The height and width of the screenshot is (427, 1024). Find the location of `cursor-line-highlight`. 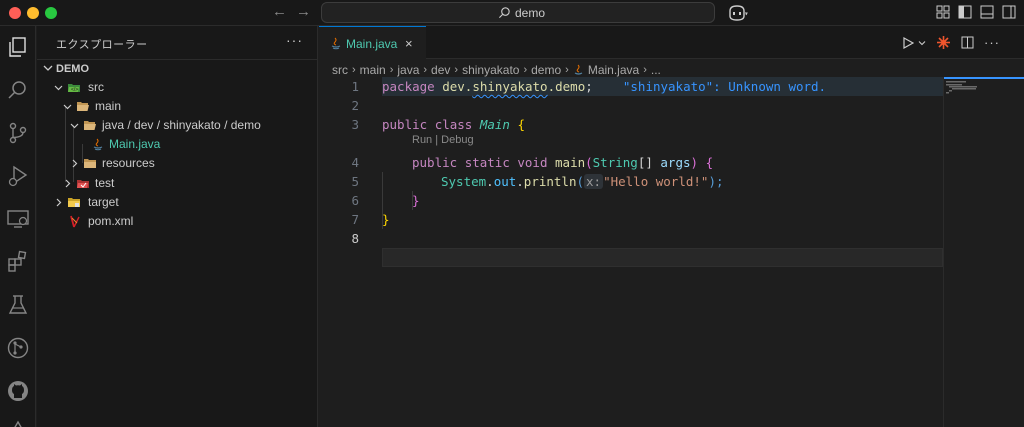

cursor-line-highlight is located at coordinates (662, 257).